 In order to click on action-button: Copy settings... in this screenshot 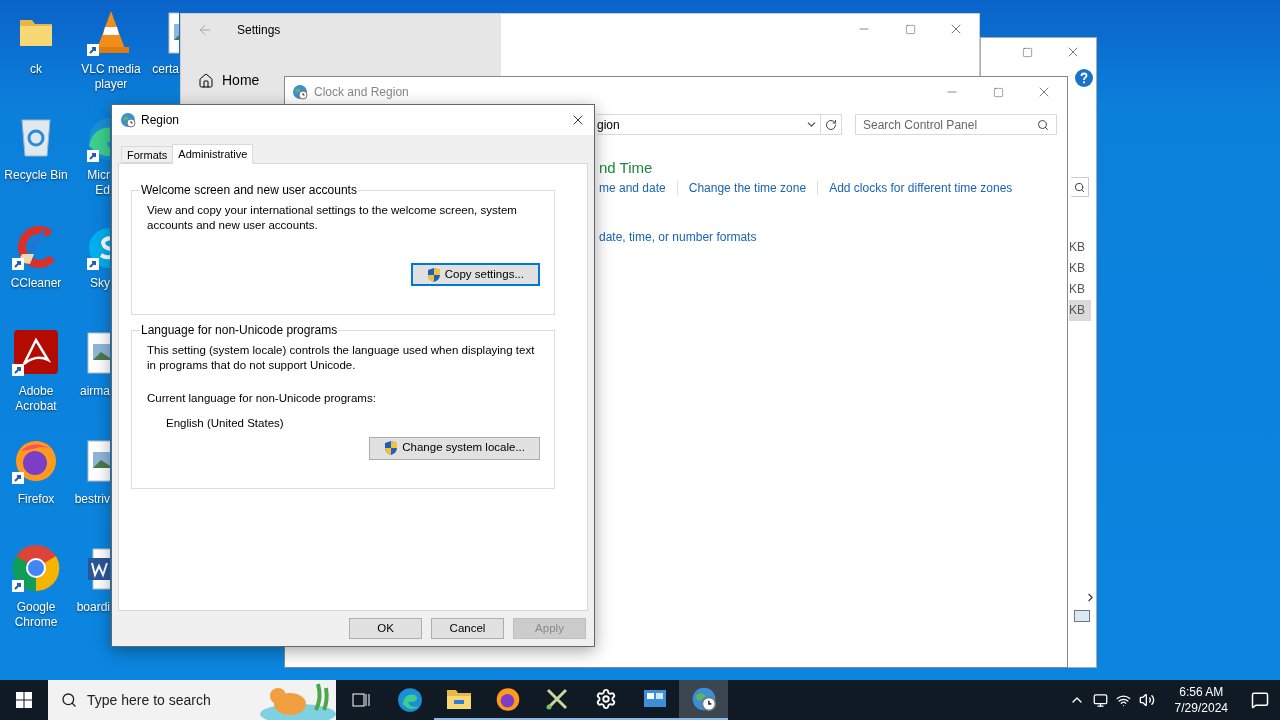, I will do `click(475, 274)`.